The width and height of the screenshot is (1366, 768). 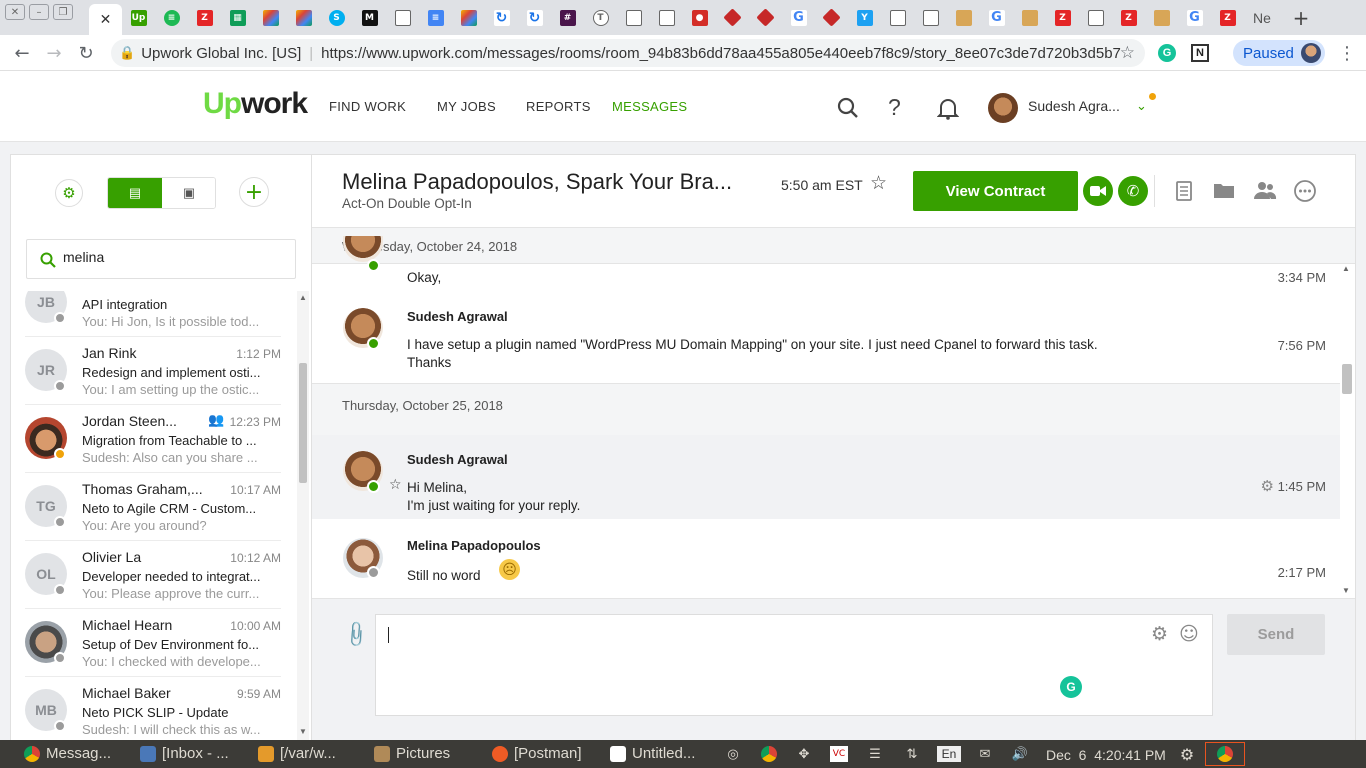 I want to click on tab-skype: S, so click(x=336, y=17).